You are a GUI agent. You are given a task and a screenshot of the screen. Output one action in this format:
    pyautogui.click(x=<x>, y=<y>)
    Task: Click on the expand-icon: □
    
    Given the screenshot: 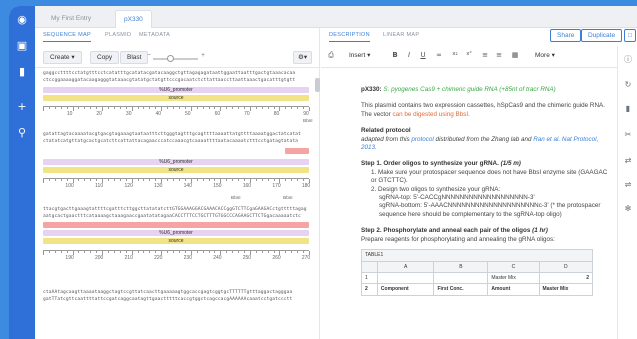 What is the action you would take?
    pyautogui.click(x=630, y=35)
    